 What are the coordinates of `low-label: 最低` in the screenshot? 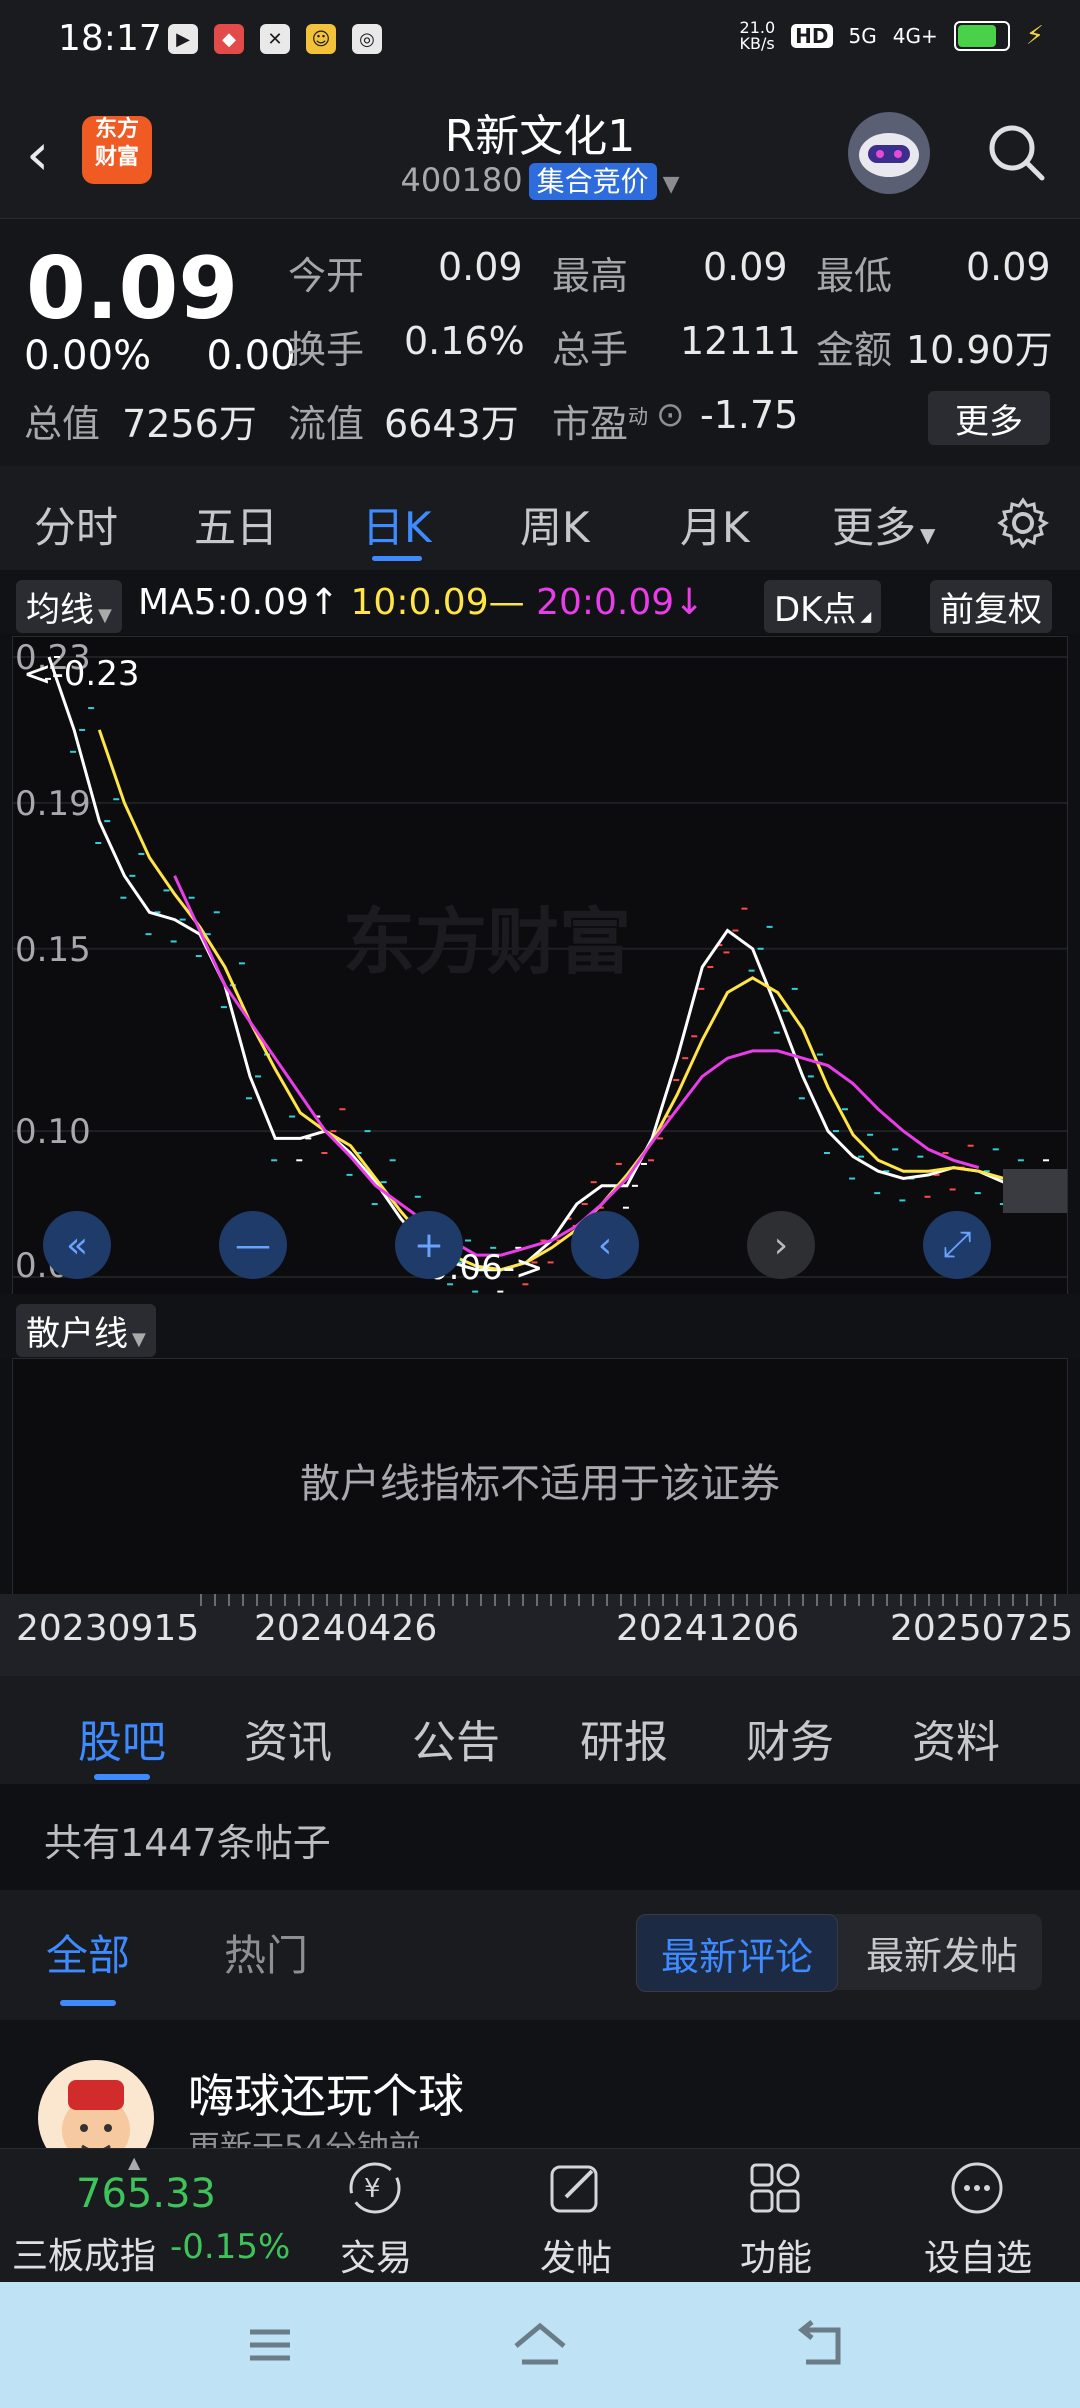 It's located at (854, 276).